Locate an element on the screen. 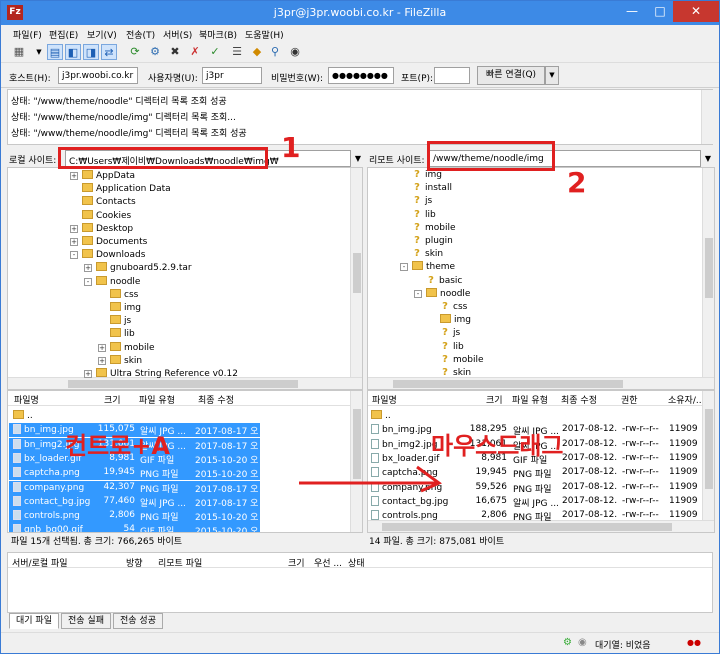 The image size is (720, 654). disconnect-icon: ✗ is located at coordinates (195, 52).